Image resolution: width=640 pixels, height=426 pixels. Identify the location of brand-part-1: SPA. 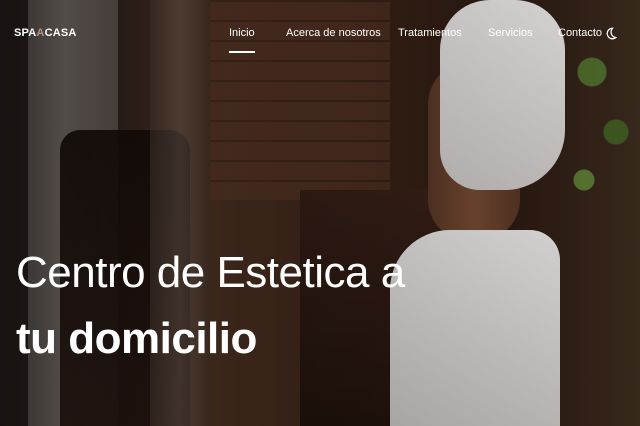
(25, 33).